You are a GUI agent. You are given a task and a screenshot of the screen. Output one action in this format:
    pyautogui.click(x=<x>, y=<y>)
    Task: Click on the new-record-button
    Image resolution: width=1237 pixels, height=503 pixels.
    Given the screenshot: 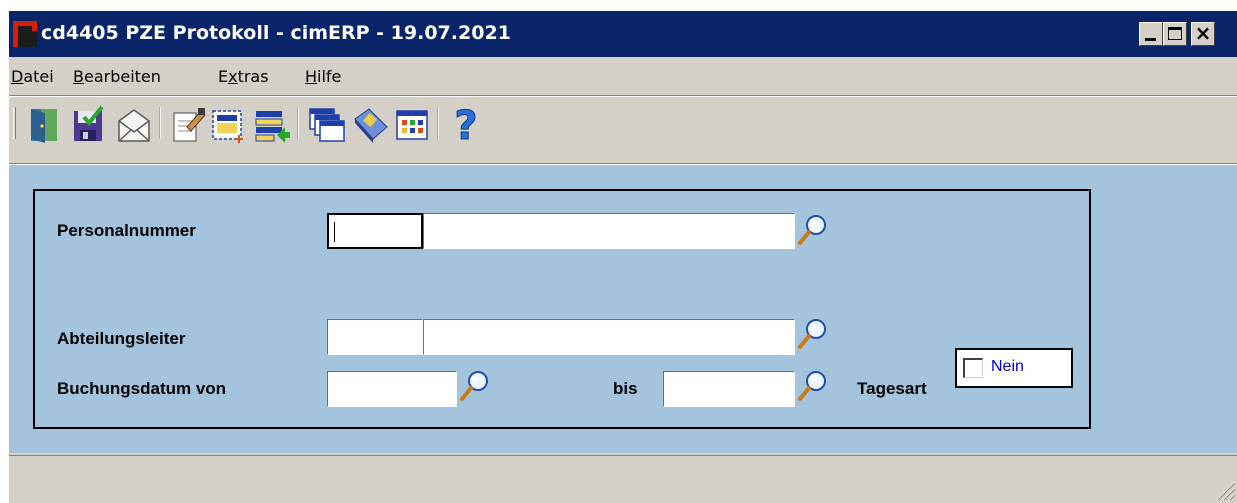 What is the action you would take?
    pyautogui.click(x=228, y=125)
    